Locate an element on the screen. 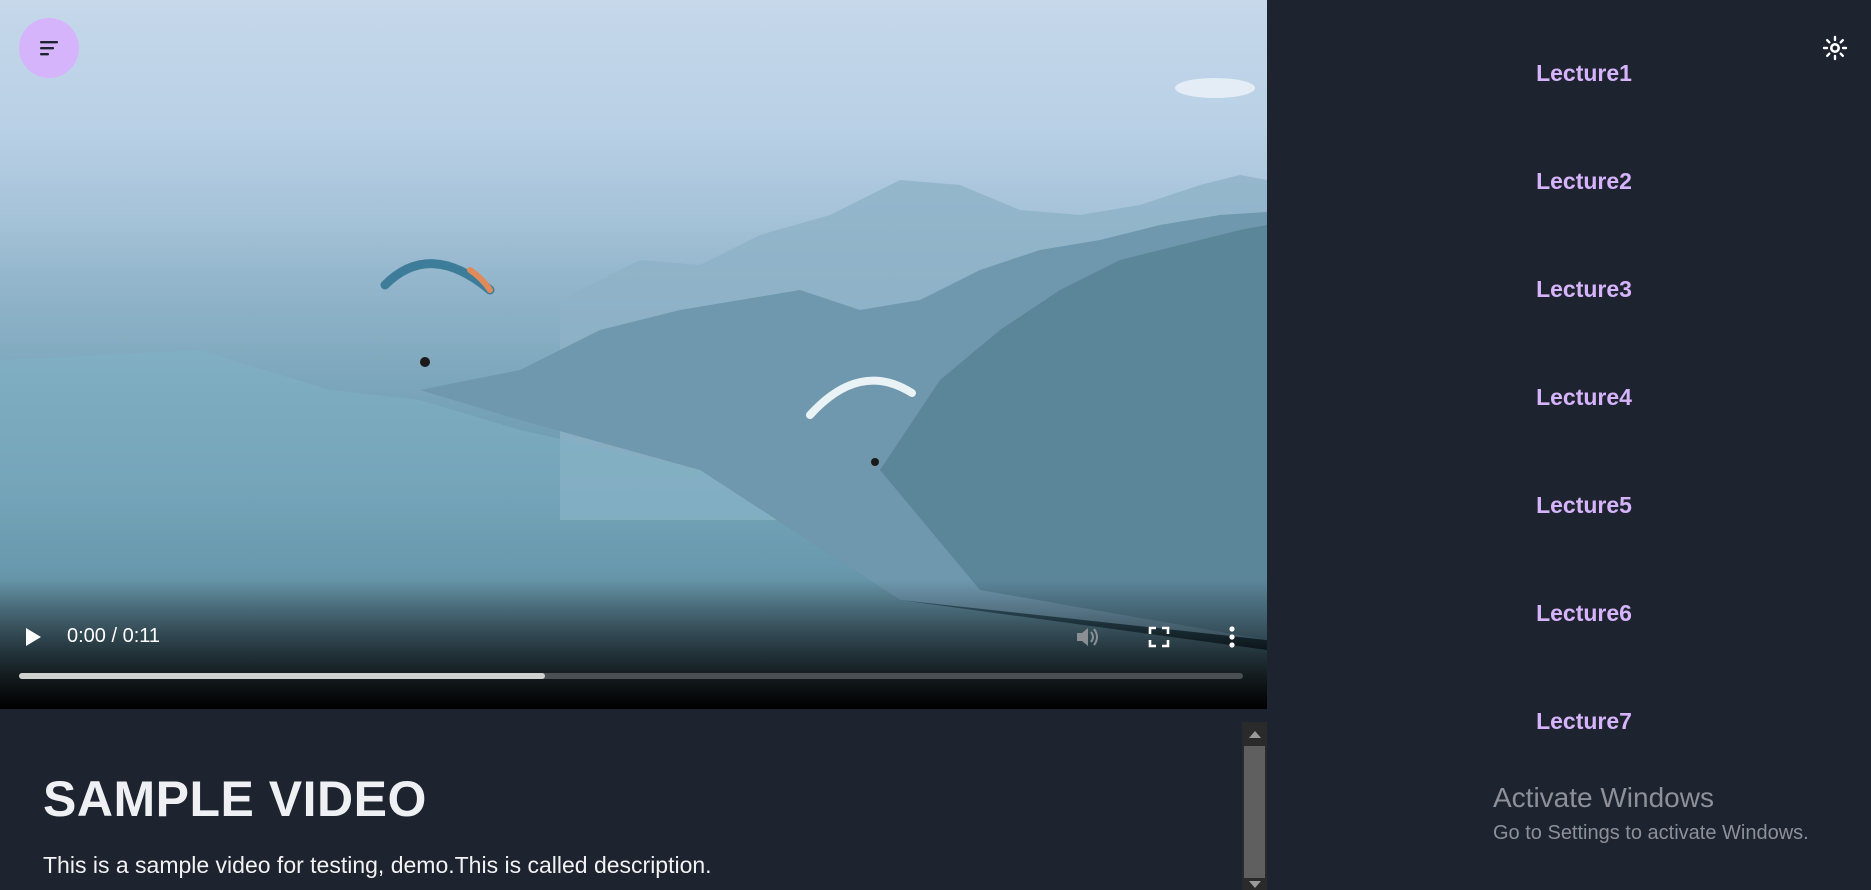  fullscreen-icon is located at coordinates (1159, 637).